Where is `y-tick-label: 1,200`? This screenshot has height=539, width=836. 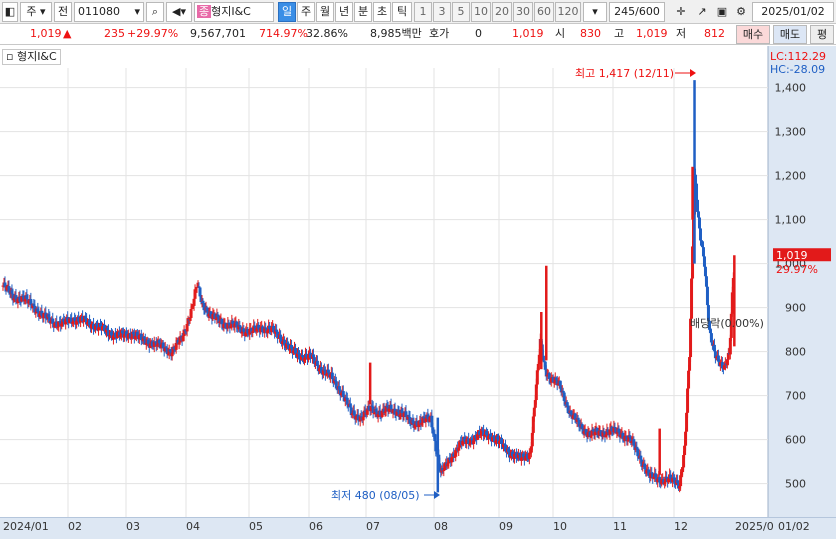 y-tick-label: 1,200 is located at coordinates (791, 176).